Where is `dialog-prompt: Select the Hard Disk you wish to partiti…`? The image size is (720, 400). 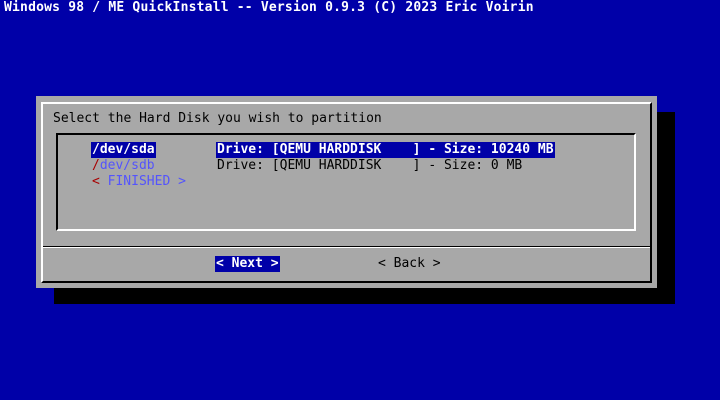 dialog-prompt: Select the Hard Disk you wish to partiti… is located at coordinates (217, 118).